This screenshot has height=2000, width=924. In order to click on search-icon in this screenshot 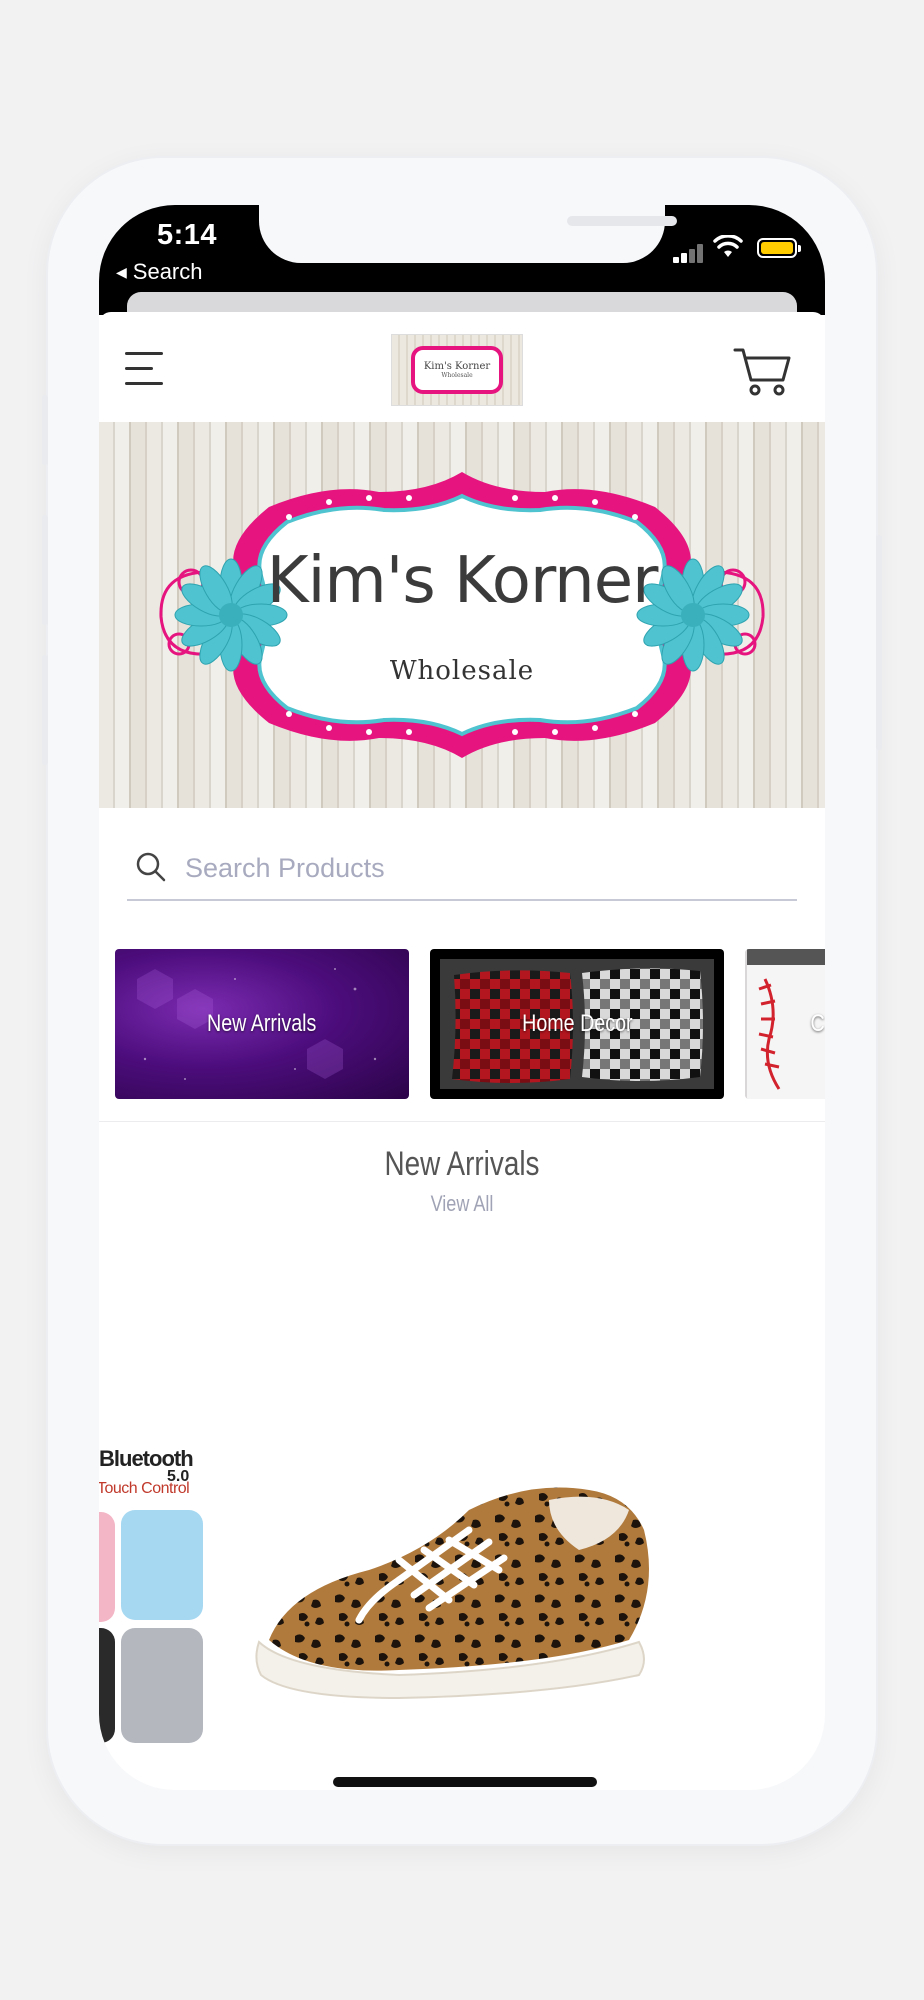, I will do `click(151, 867)`.